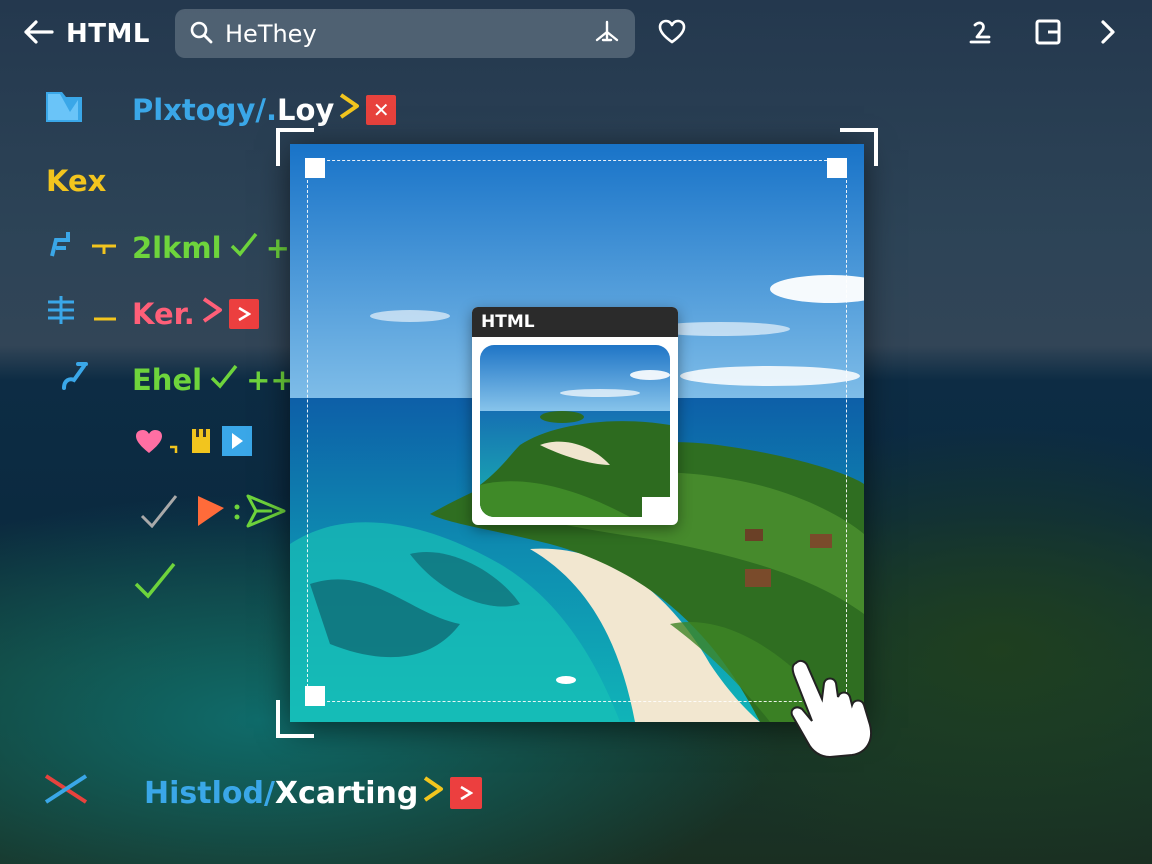 This screenshot has height=864, width=1152. What do you see at coordinates (163, 313) in the screenshot?
I see `list-item-label: Ker.` at bounding box center [163, 313].